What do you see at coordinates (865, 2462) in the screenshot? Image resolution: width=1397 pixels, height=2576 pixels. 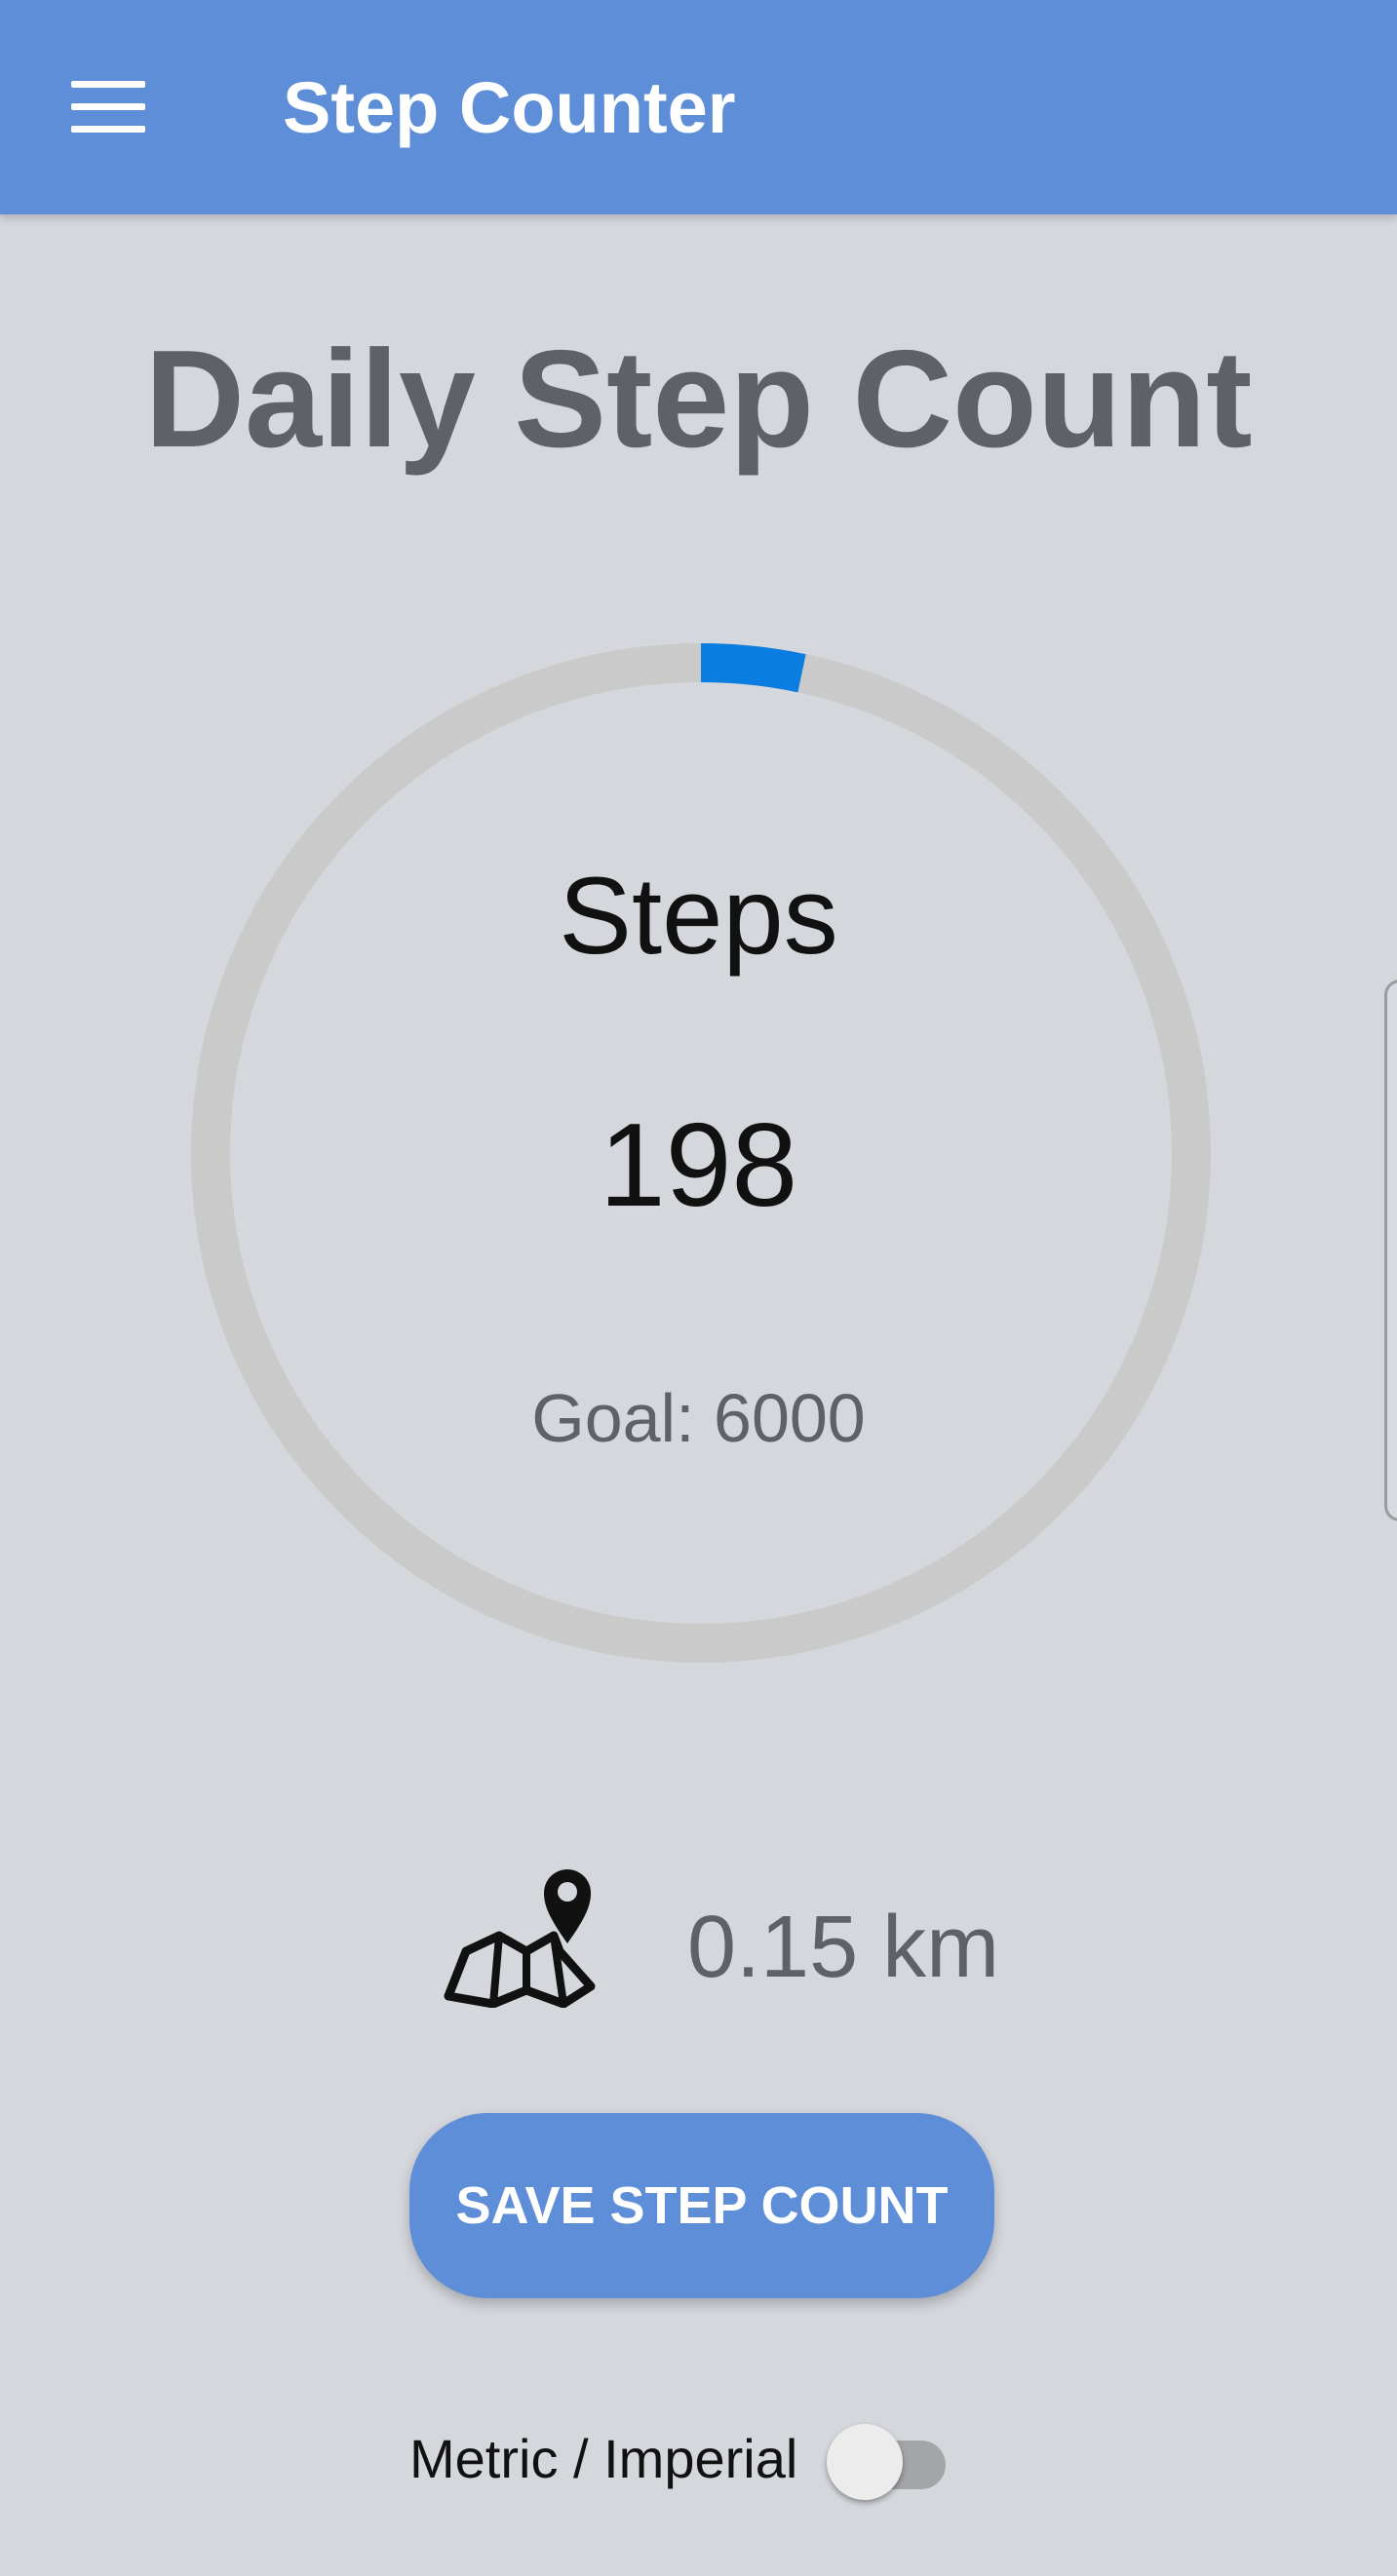 I see `toggle-thumb` at bounding box center [865, 2462].